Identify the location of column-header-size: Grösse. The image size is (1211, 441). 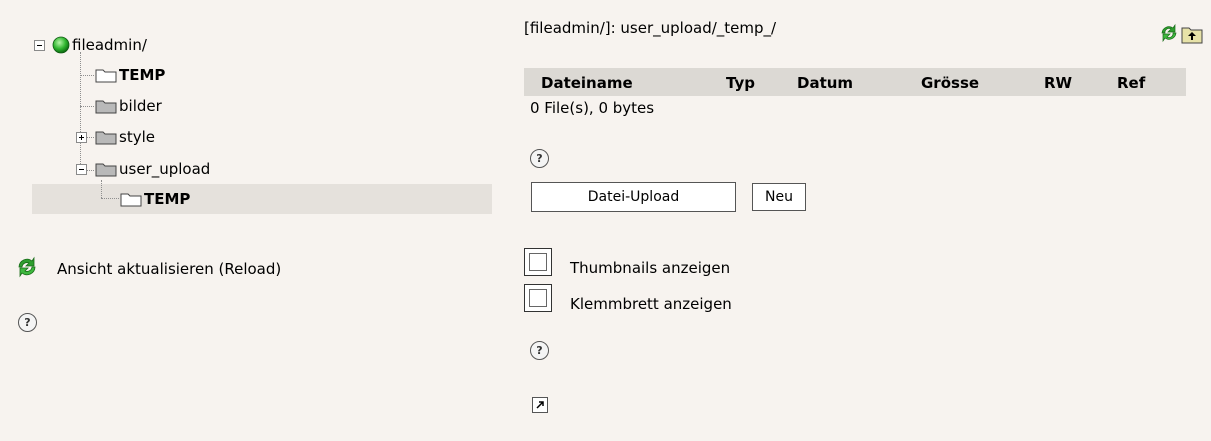
(950, 83).